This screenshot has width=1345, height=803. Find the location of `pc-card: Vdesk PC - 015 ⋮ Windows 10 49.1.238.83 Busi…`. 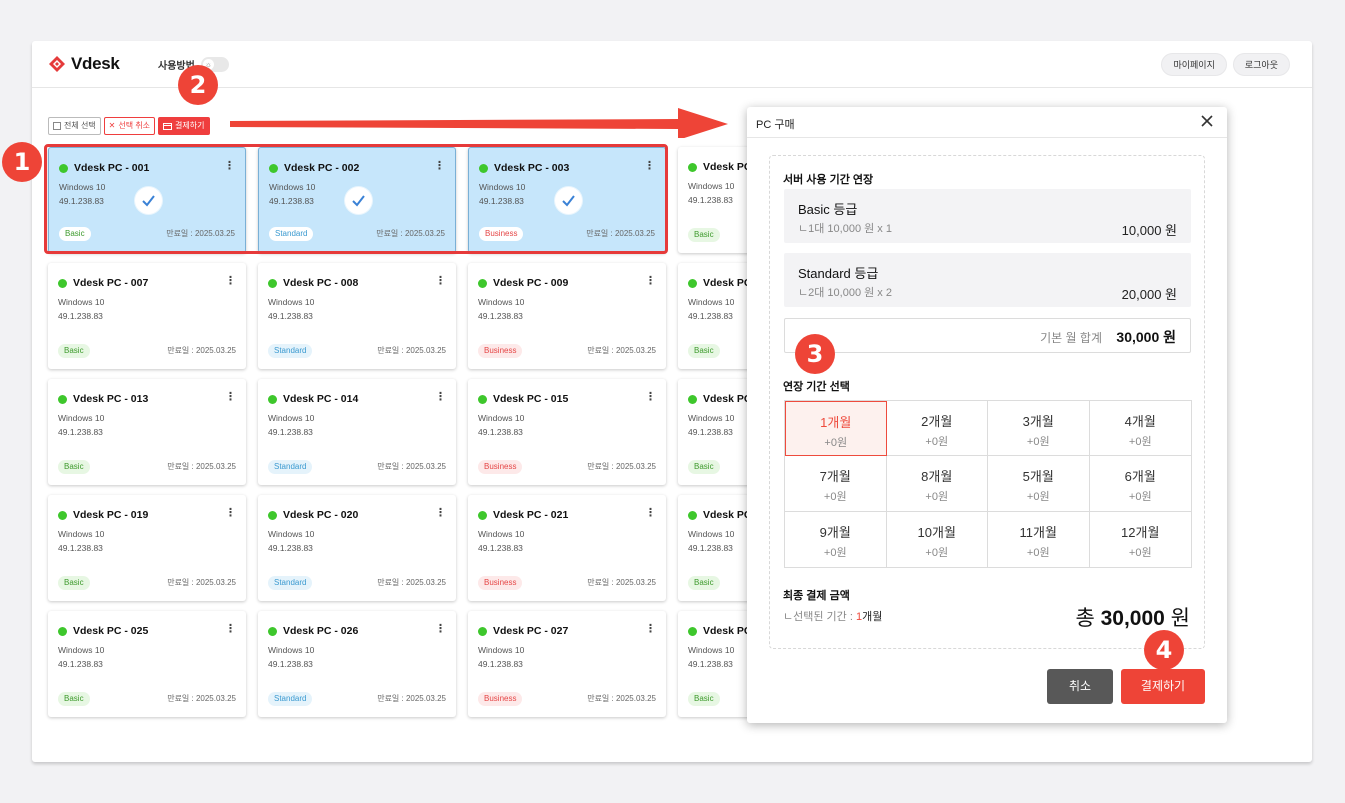

pc-card: Vdesk PC - 015 ⋮ Windows 10 49.1.238.83 Busi… is located at coordinates (567, 432).